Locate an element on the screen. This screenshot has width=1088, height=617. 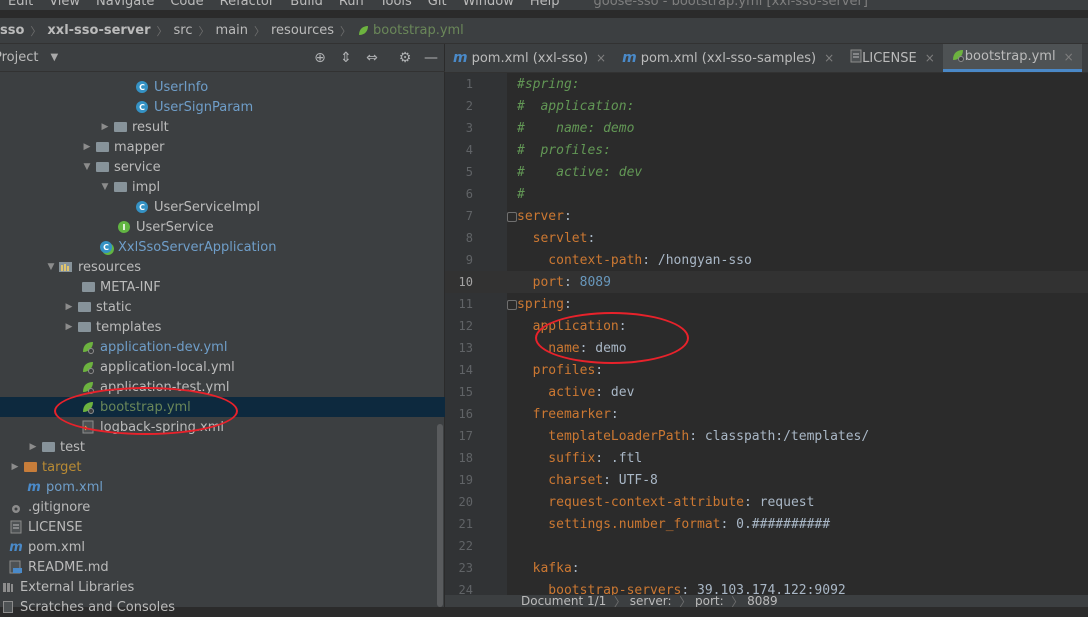
tree-item: ▶ templates is located at coordinates (222, 327).